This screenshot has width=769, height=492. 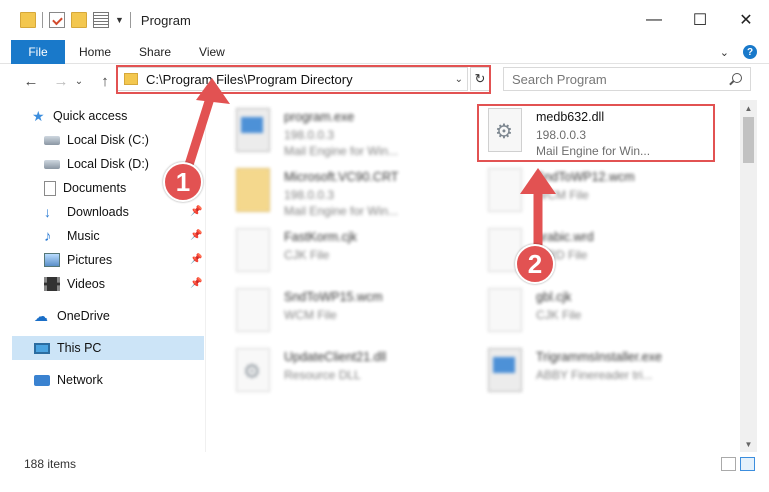 I want to click on list-item: FastKorm.cjk CJK File, so click(x=347, y=252).